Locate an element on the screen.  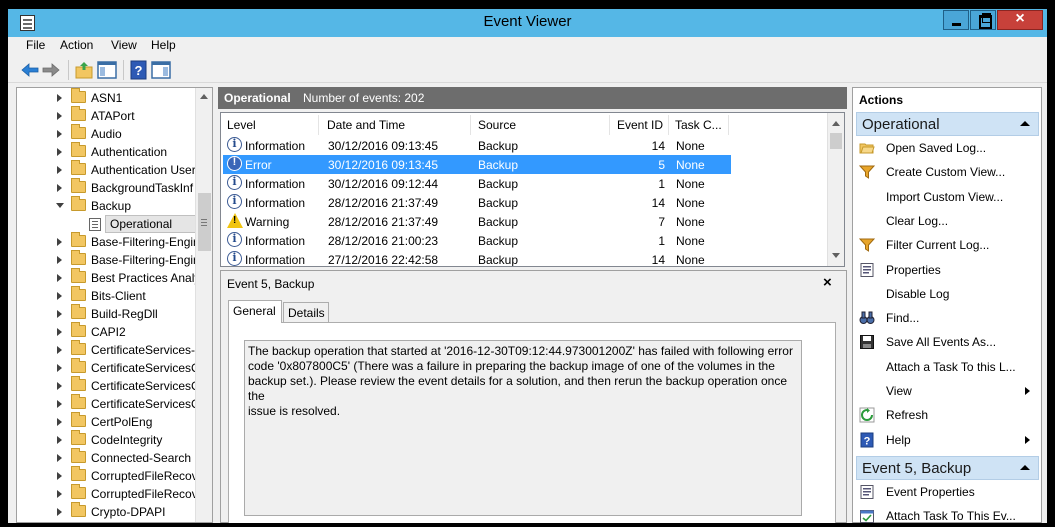
restore-button is located at coordinates (983, 20).